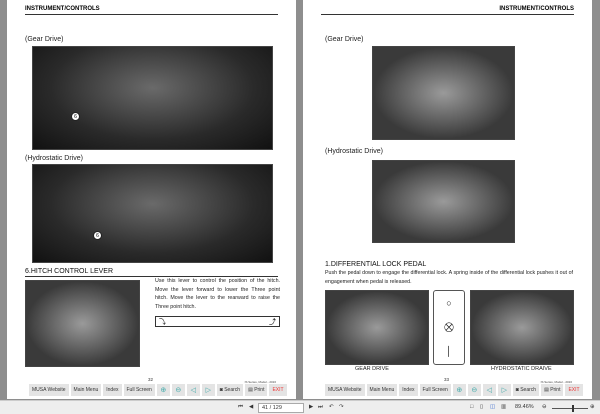 Image resolution: width=600 pixels, height=414 pixels. What do you see at coordinates (151, 379) in the screenshot?
I see `page-number: 32` at bounding box center [151, 379].